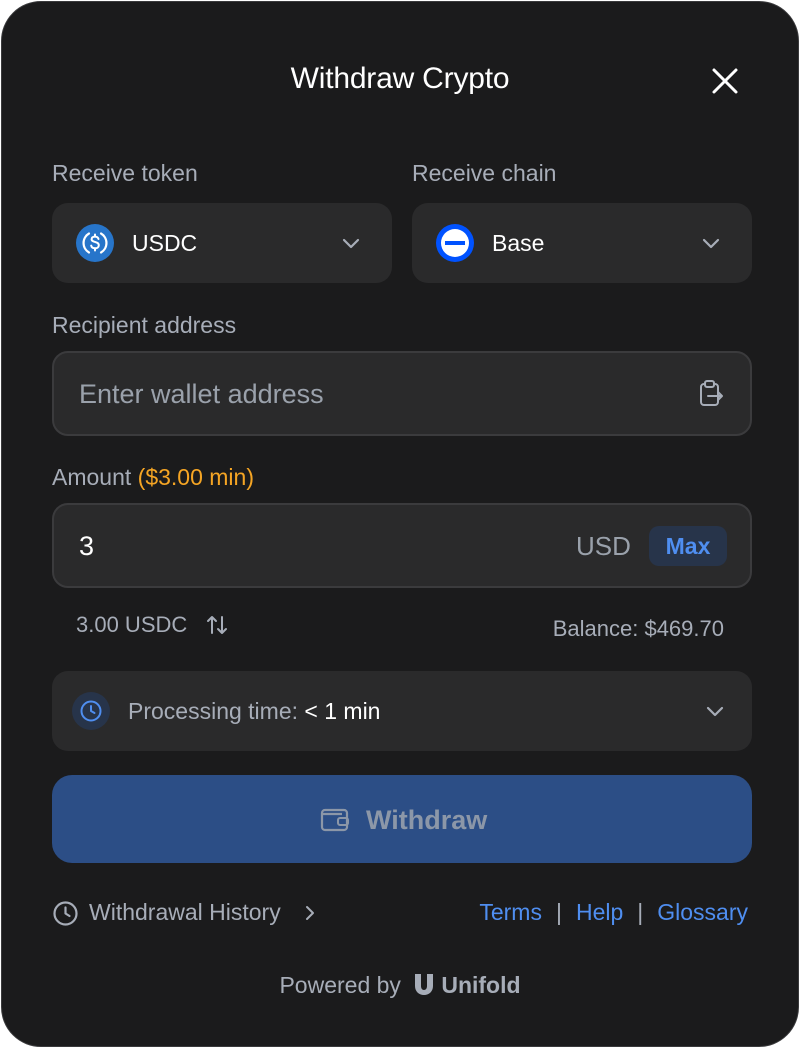 The image size is (802, 1050). Describe the element at coordinates (217, 625) in the screenshot. I see `swap-arrows-icon` at that location.